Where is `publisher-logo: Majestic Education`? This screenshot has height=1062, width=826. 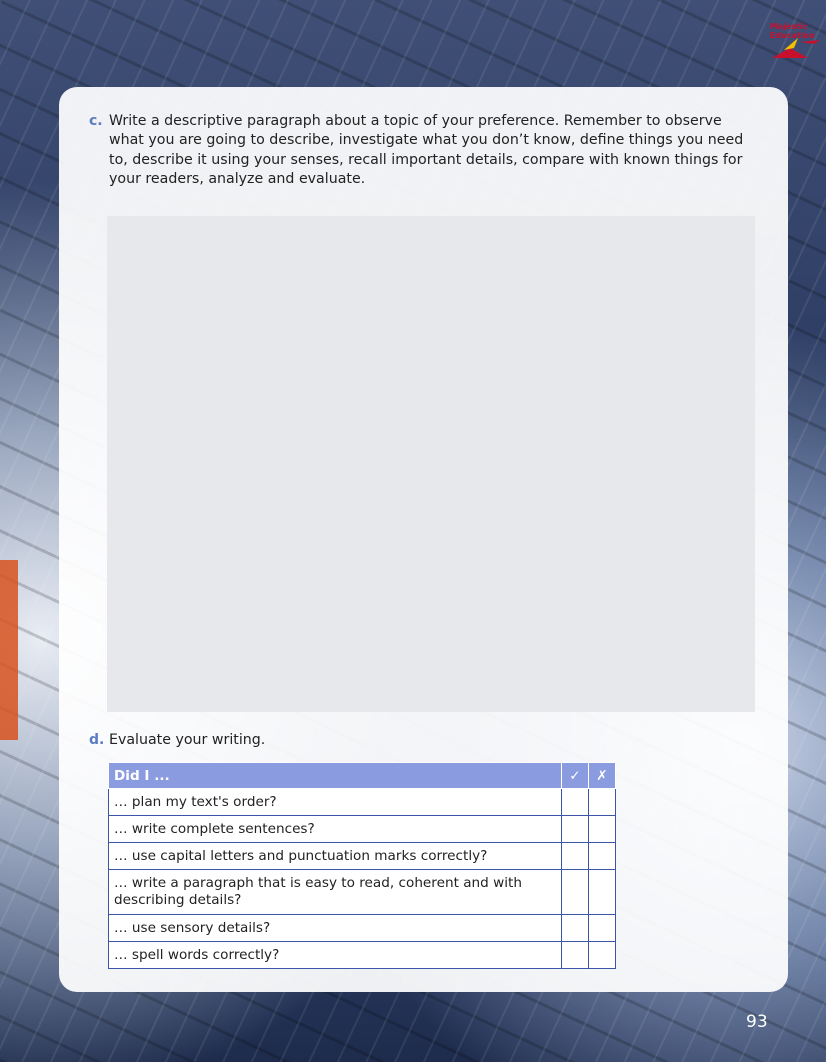 publisher-logo: Majestic Education is located at coordinates (796, 40).